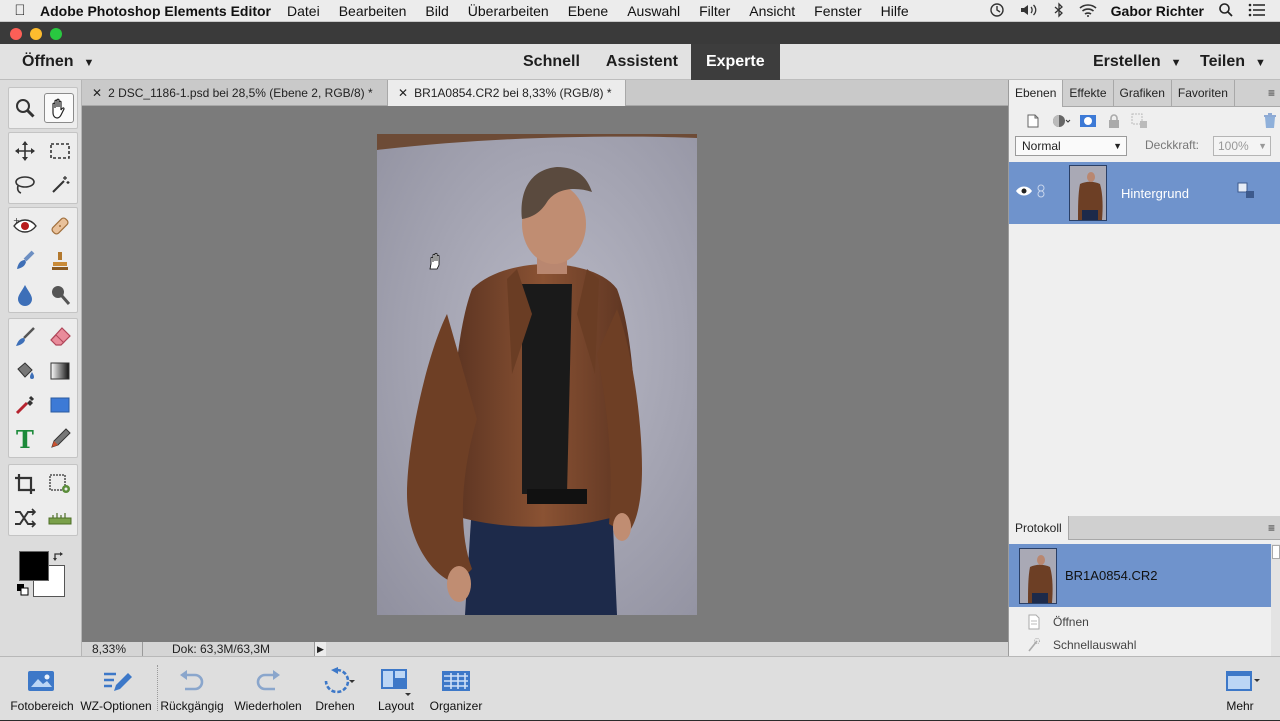 The width and height of the screenshot is (1280, 721). I want to click on menu-bearbeiten: Bearbeiten, so click(373, 11).